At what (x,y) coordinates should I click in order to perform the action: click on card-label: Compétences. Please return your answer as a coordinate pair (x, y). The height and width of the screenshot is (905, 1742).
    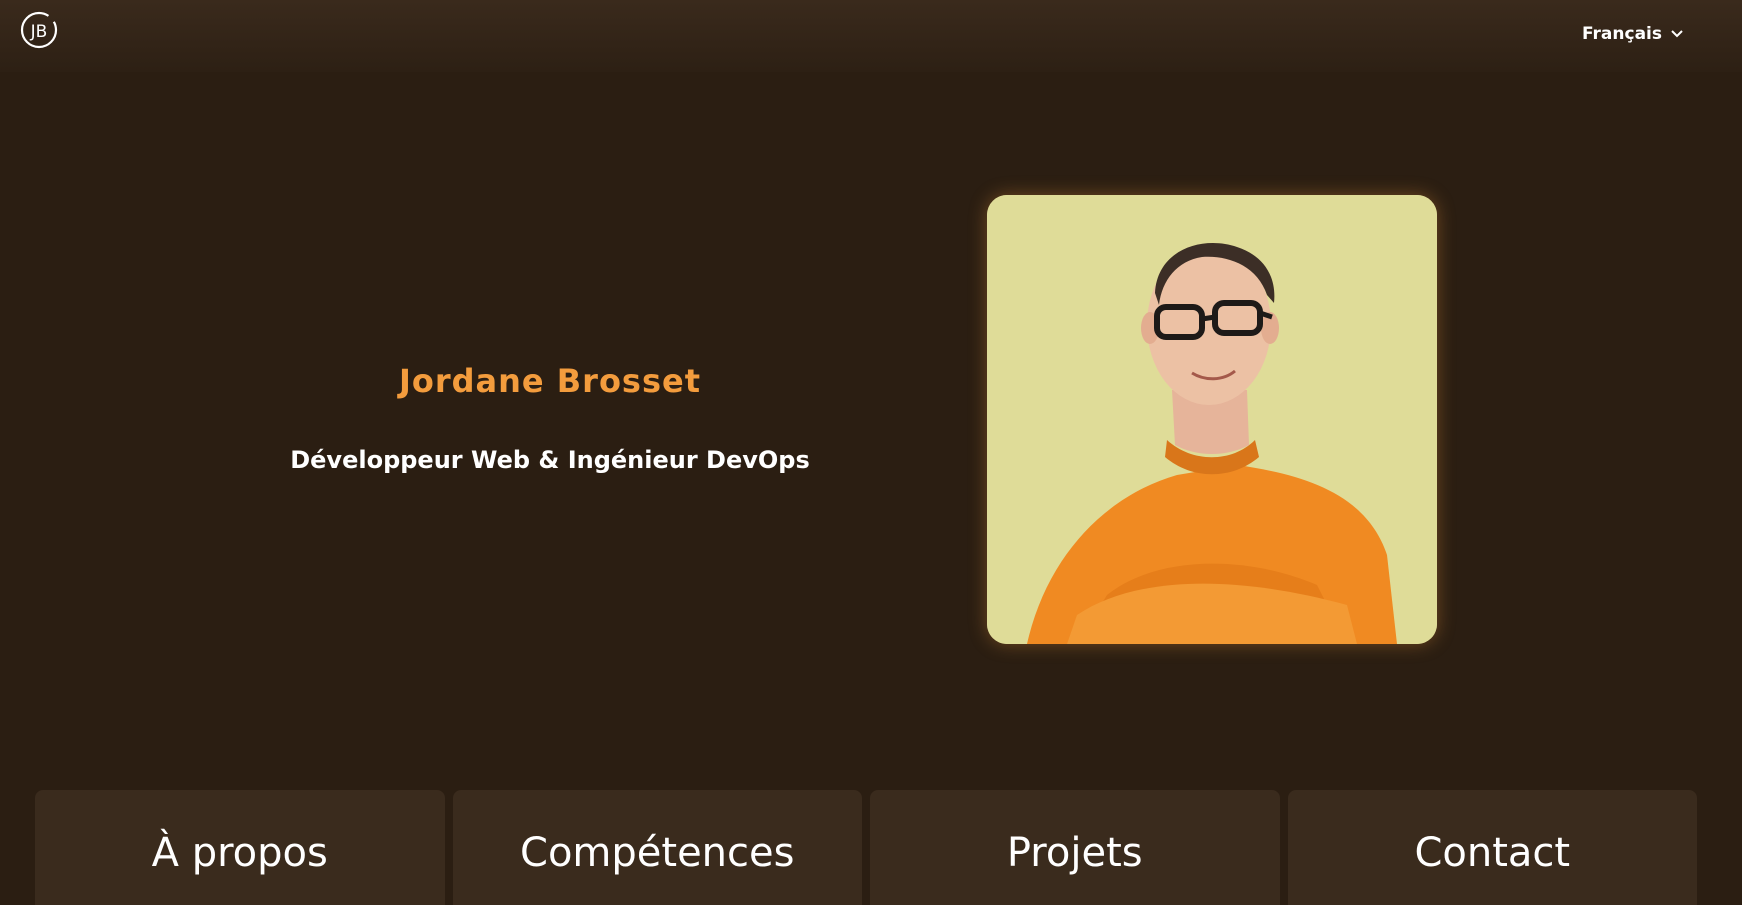
    Looking at the image, I should click on (657, 853).